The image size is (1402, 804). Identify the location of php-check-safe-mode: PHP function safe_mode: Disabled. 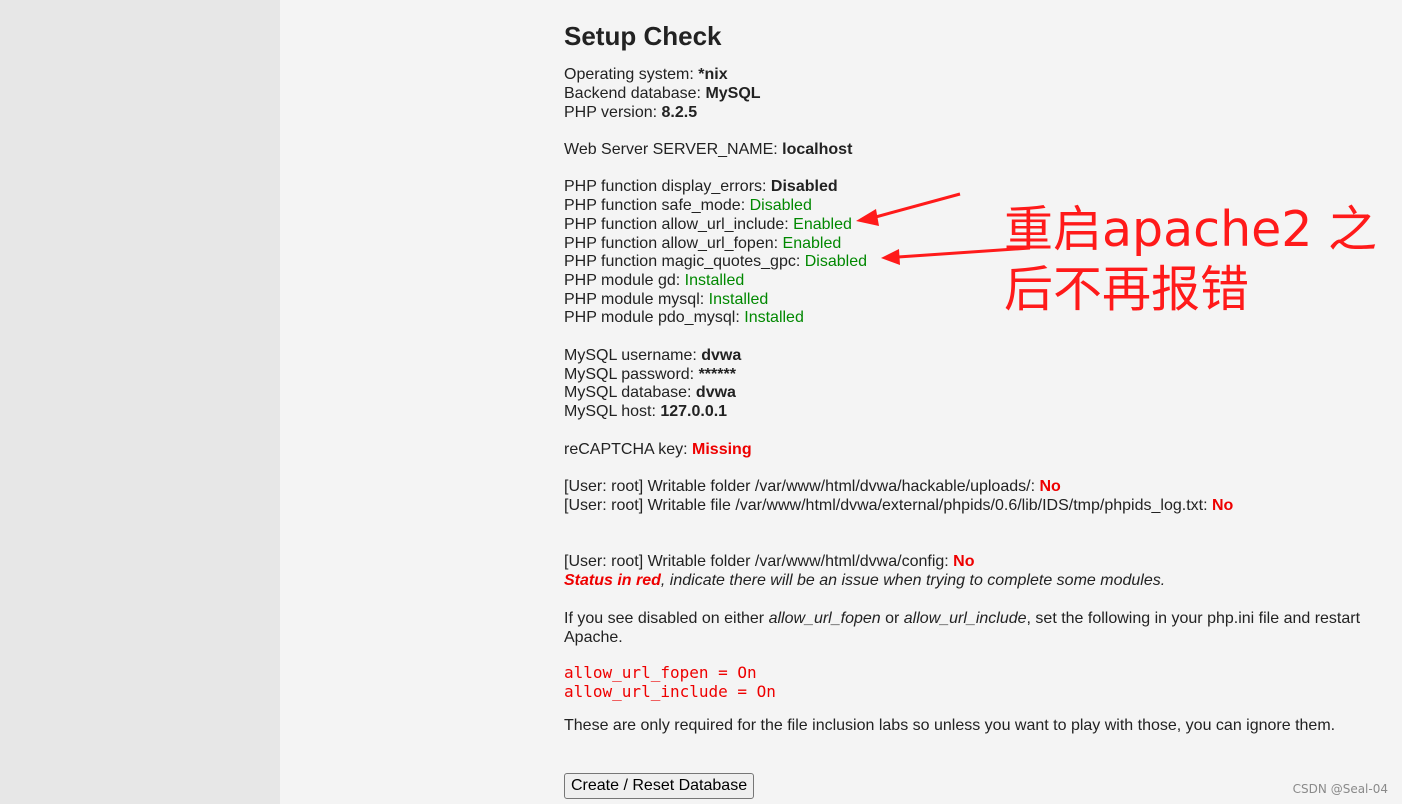
(688, 205).